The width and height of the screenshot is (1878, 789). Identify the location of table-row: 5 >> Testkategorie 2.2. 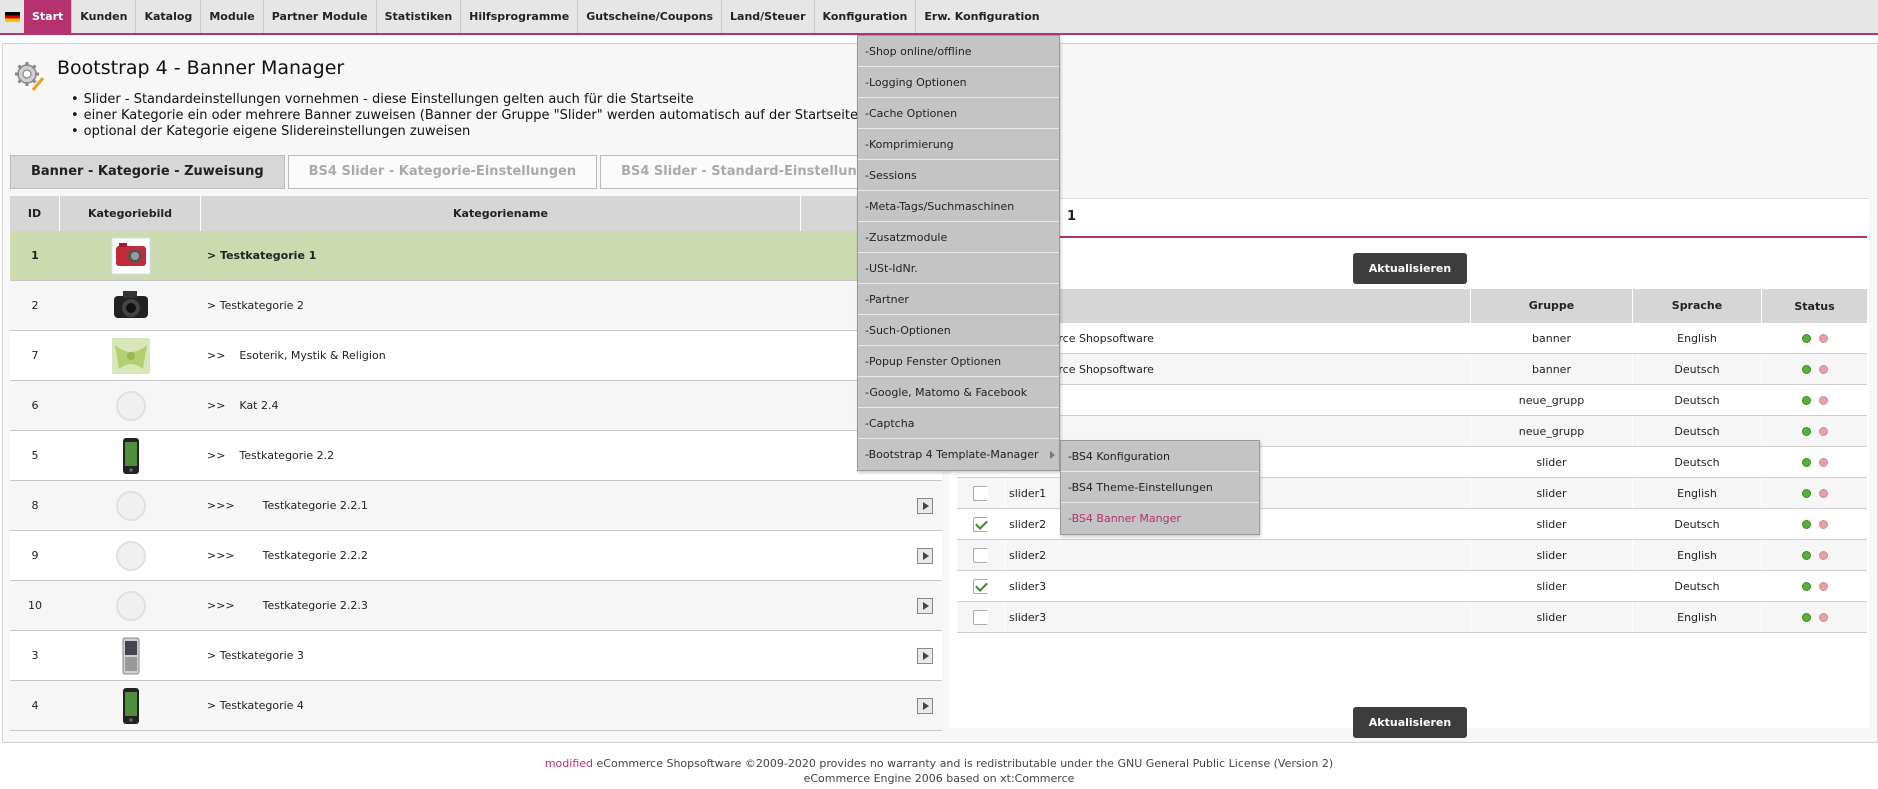
(476, 456).